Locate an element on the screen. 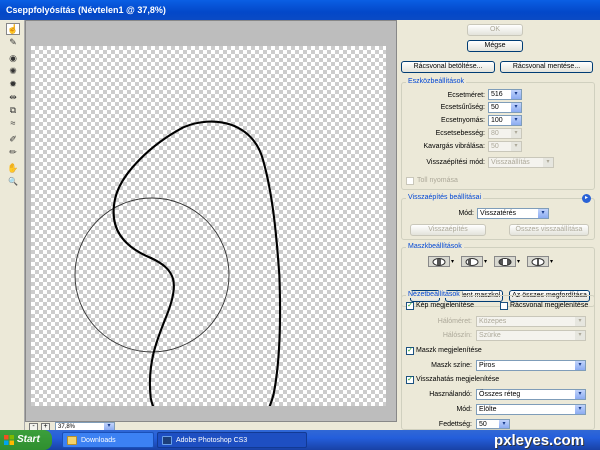  turbulent-jitter-field: 50 ▾ is located at coordinates (505, 146).